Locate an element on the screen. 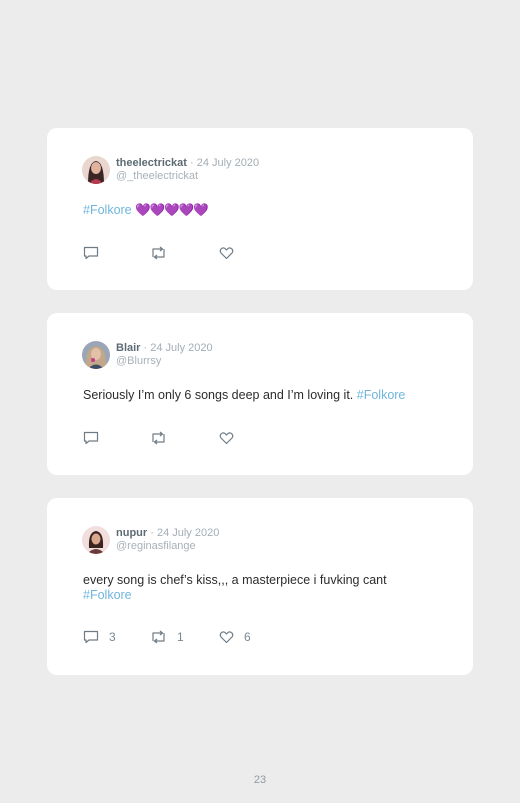 The image size is (520, 803). author-name: Blair is located at coordinates (128, 348).